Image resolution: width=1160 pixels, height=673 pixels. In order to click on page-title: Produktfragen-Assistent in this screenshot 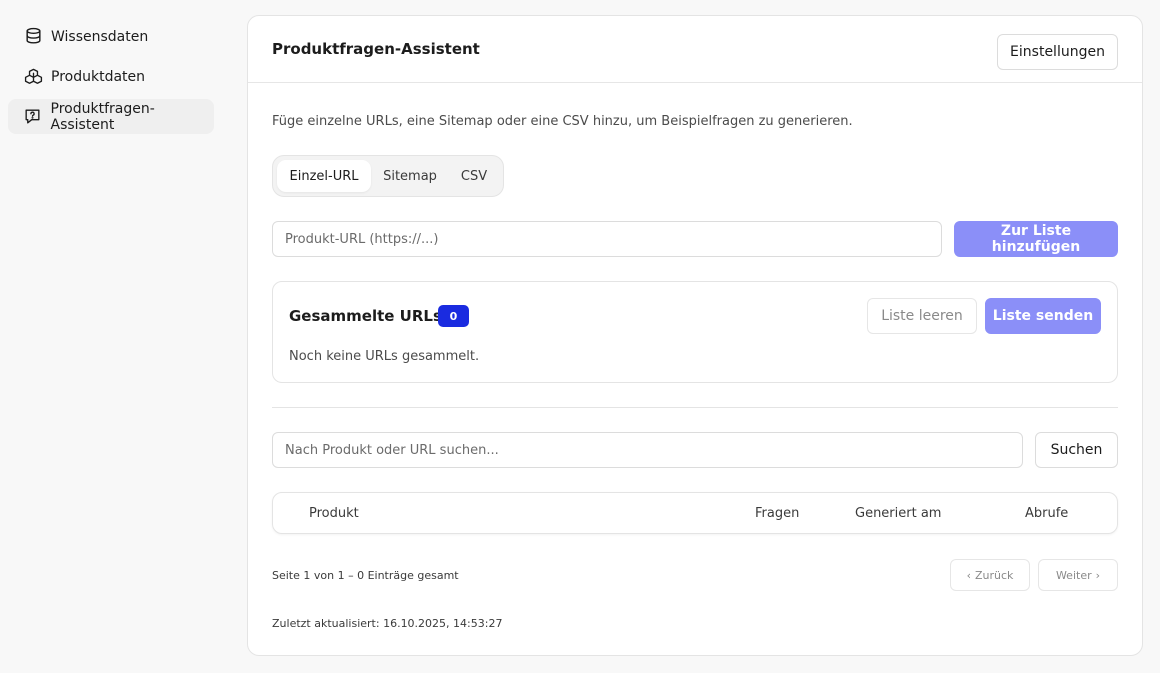, I will do `click(376, 49)`.